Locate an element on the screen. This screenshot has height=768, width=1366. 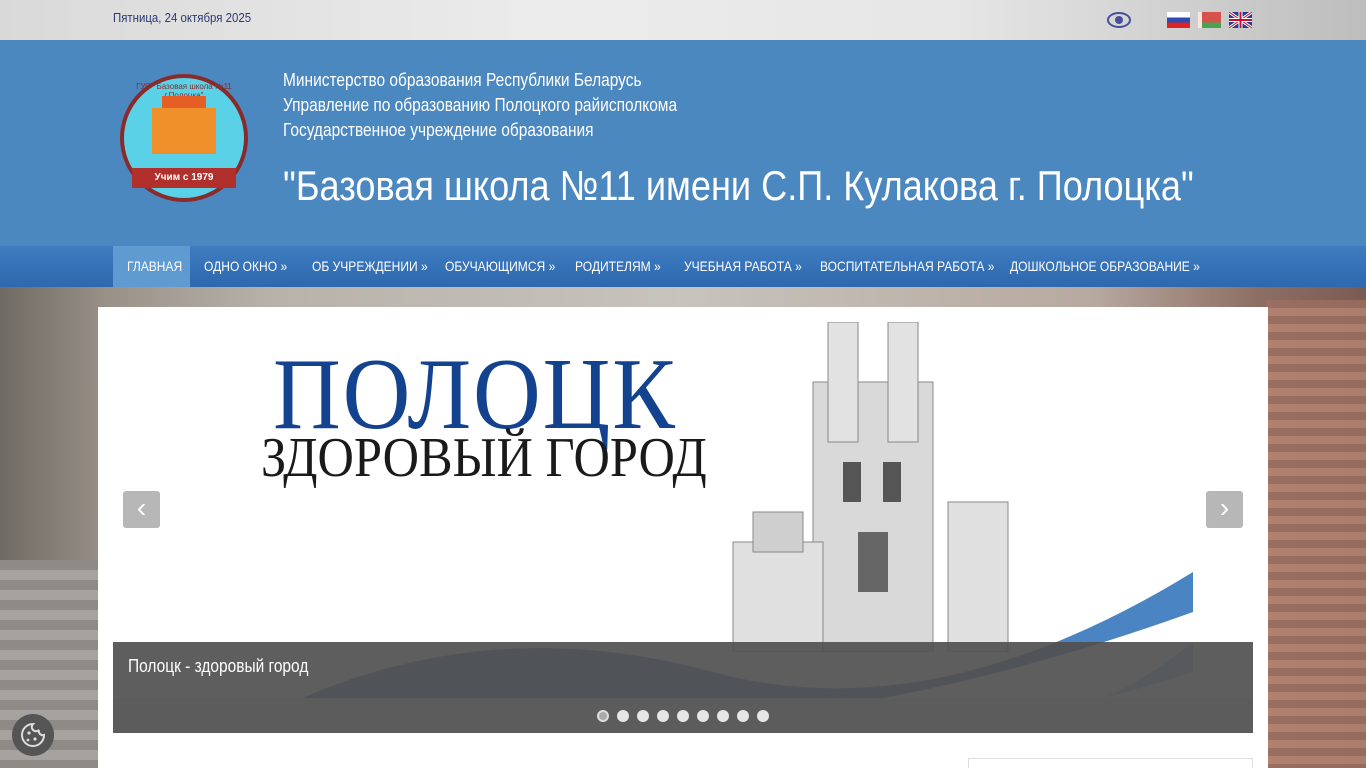
cathedral-illustration is located at coordinates (870, 487).